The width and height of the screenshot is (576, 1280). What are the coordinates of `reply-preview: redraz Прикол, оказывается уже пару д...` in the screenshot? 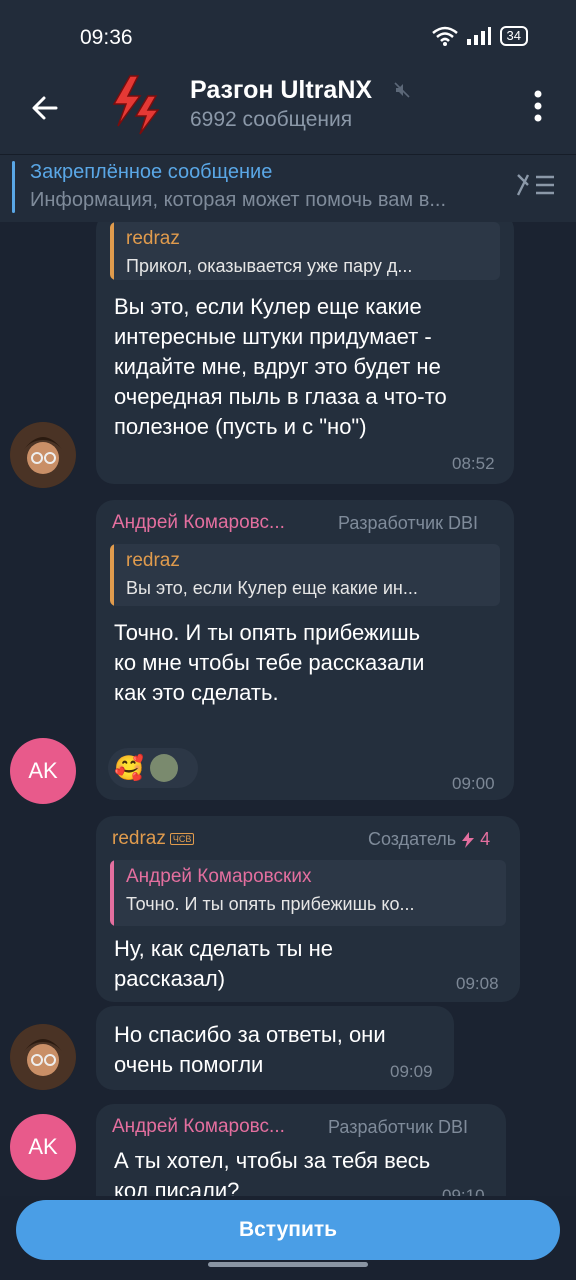 It's located at (305, 251).